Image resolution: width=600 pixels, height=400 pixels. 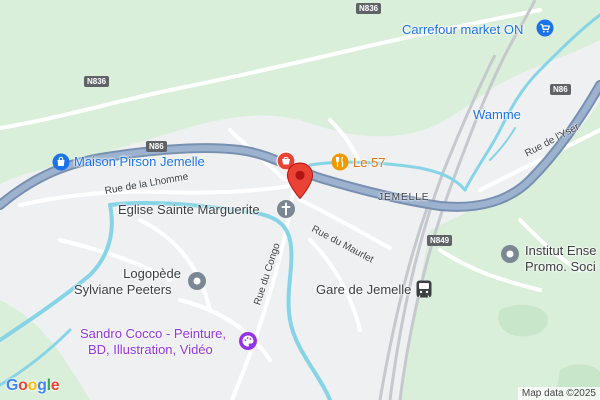 I want to click on logo-letter: g, so click(x=42, y=385).